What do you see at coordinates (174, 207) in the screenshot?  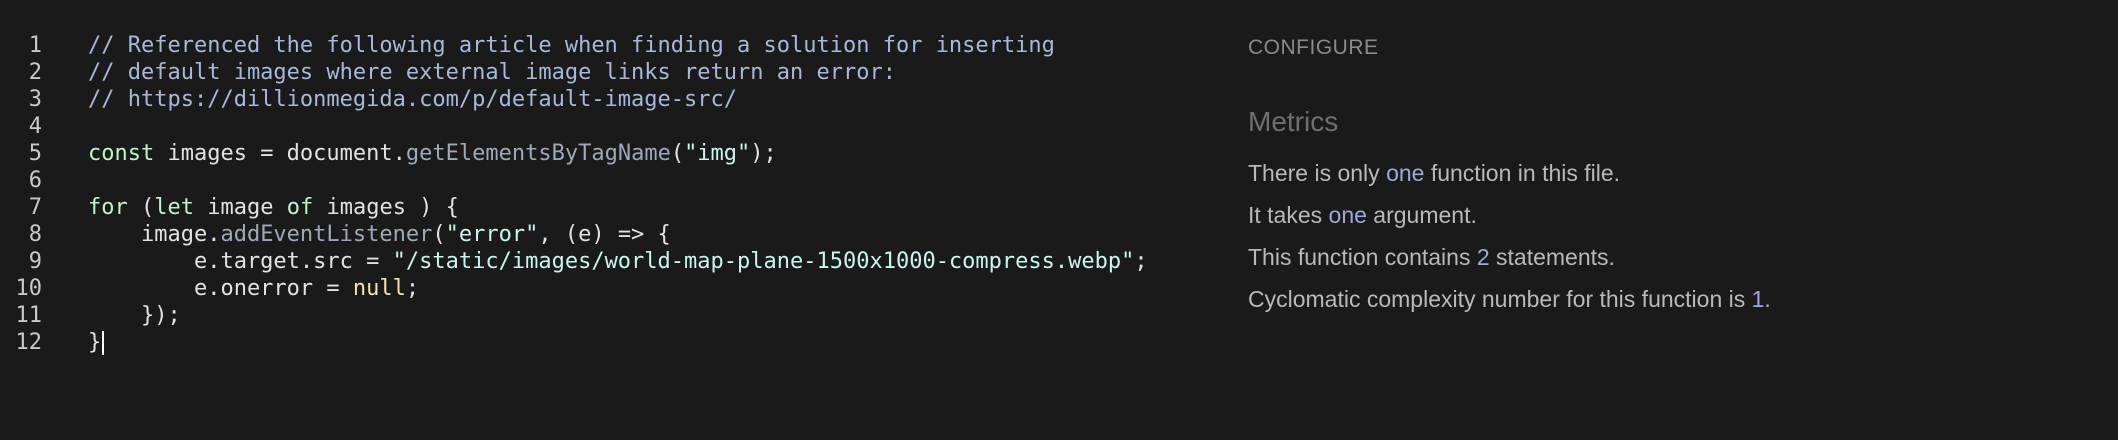 I see `code-token: let` at bounding box center [174, 207].